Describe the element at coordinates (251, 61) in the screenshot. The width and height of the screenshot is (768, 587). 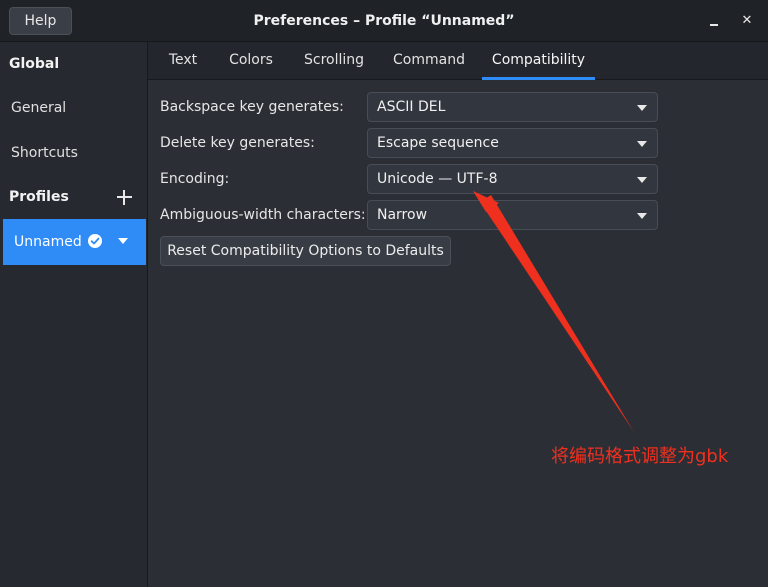
I see `tab-colors: Colors` at that location.